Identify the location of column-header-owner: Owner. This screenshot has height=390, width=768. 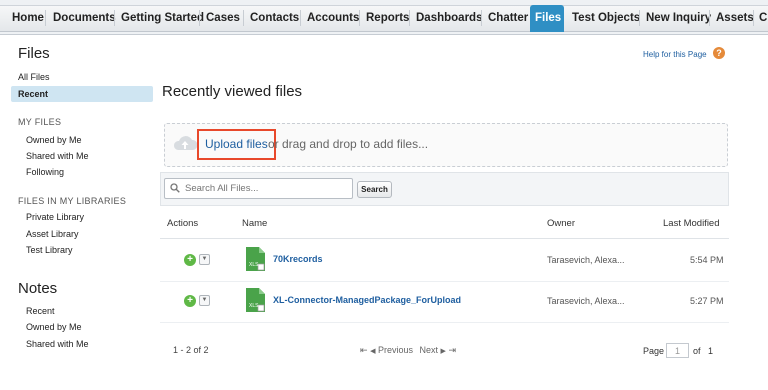
(561, 223).